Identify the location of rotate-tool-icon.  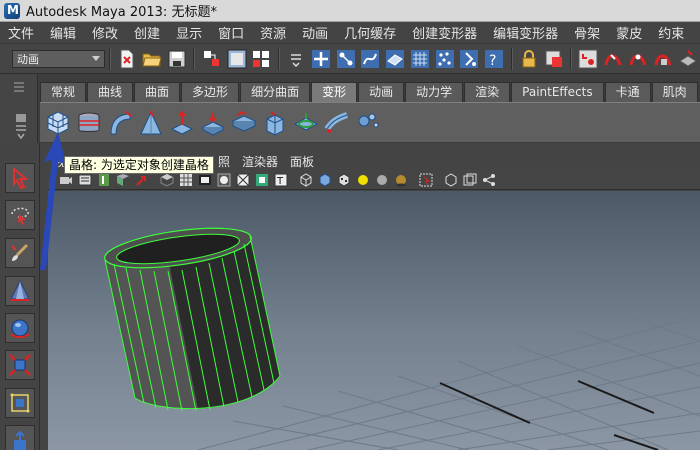
(20, 328).